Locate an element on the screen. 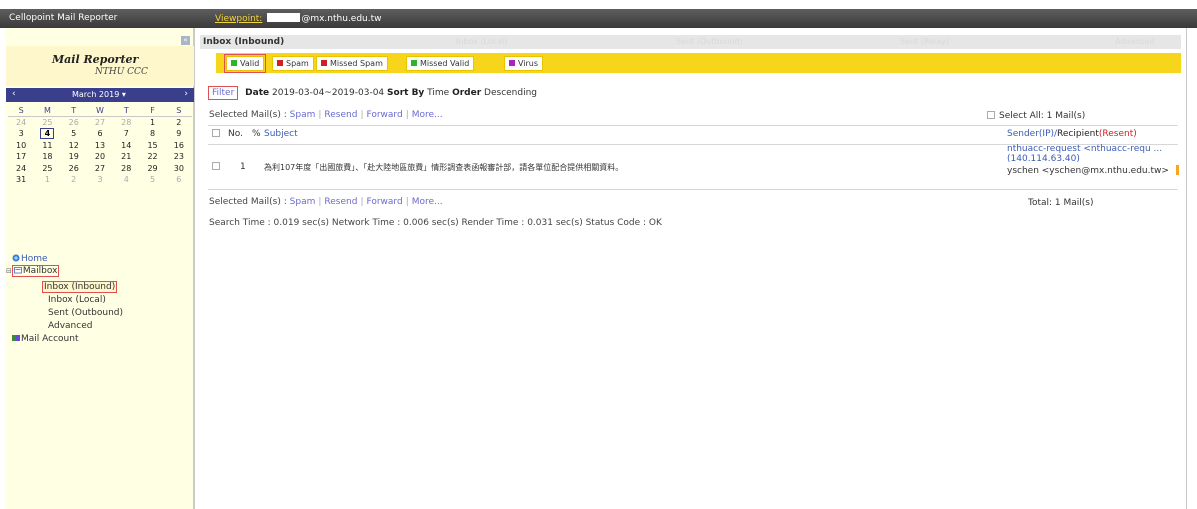 Image resolution: width=1197 pixels, height=509 pixels. tree-item-home: Home is located at coordinates (30, 259).